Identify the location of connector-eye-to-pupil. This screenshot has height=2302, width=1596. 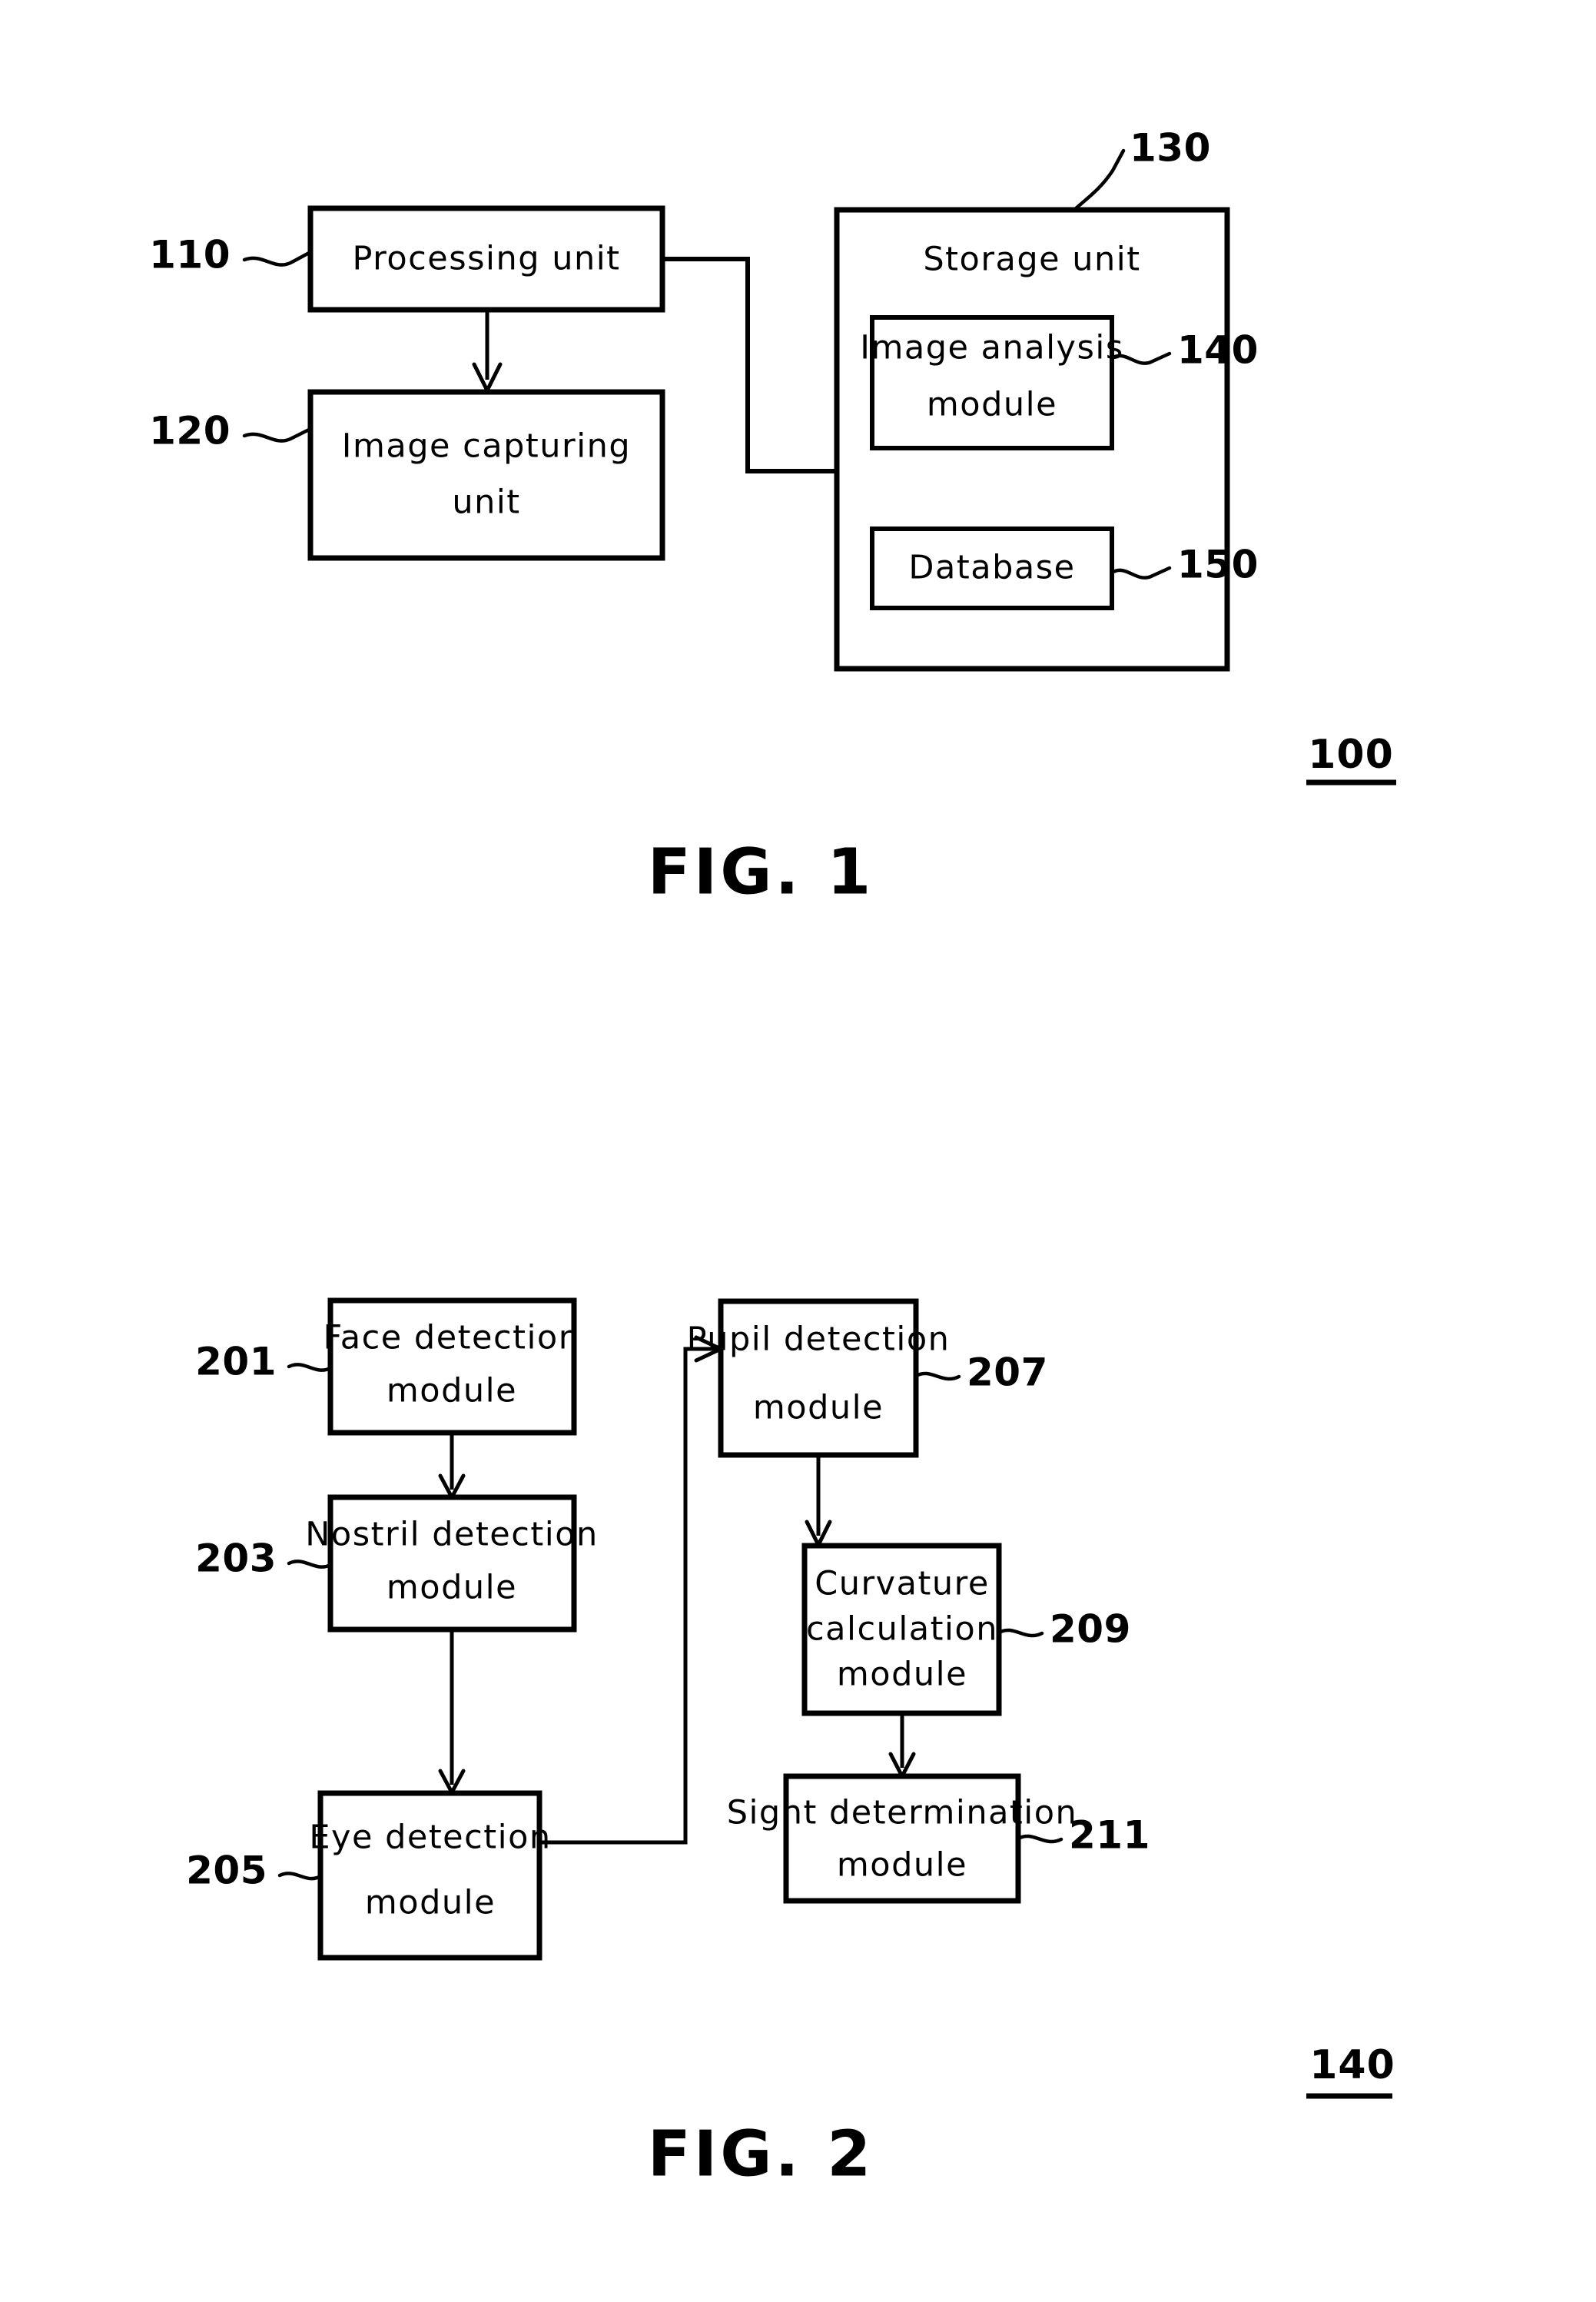
(631, 1590).